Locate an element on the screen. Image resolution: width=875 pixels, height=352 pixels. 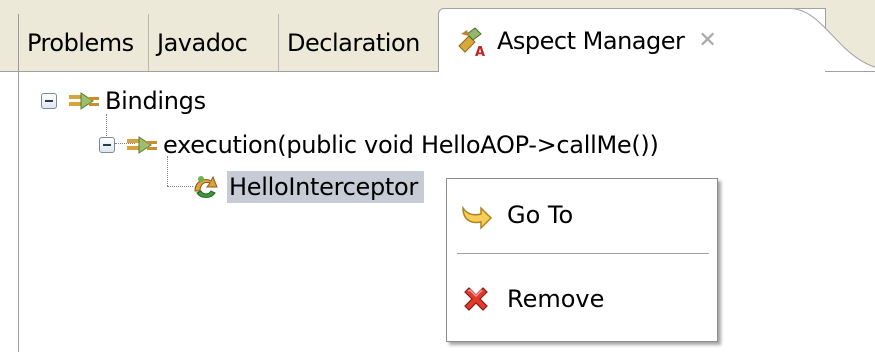
tree-node-hellointerceptor: HelloInterceptor is located at coordinates (307, 187).